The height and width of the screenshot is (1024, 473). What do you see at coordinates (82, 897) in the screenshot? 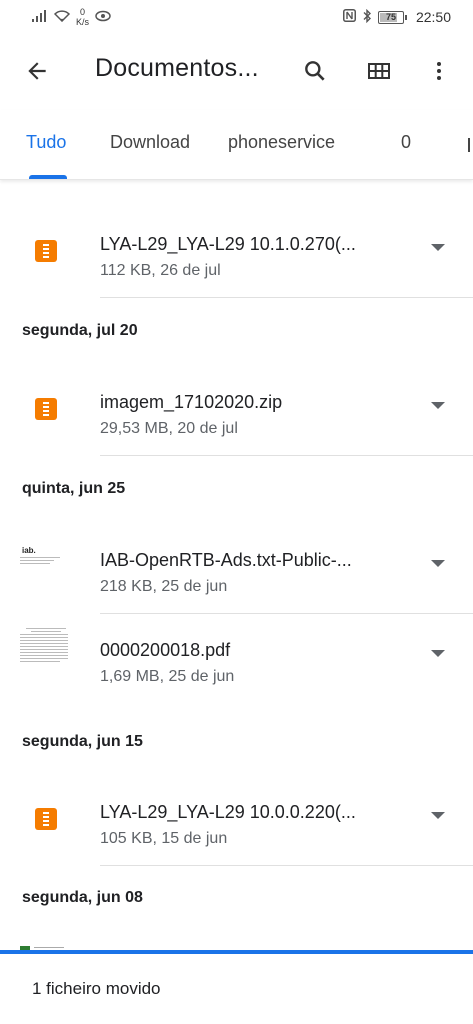
I see `date-header: segunda, jun 08` at bounding box center [82, 897].